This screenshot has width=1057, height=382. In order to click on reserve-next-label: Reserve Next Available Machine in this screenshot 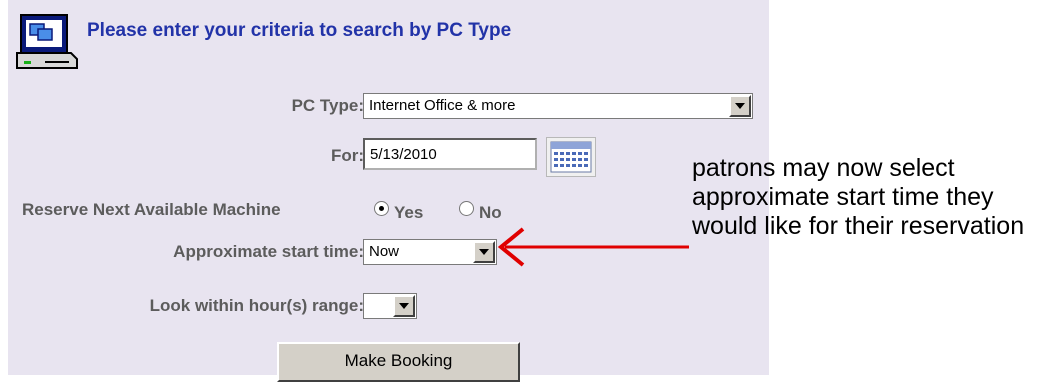, I will do `click(151, 209)`.